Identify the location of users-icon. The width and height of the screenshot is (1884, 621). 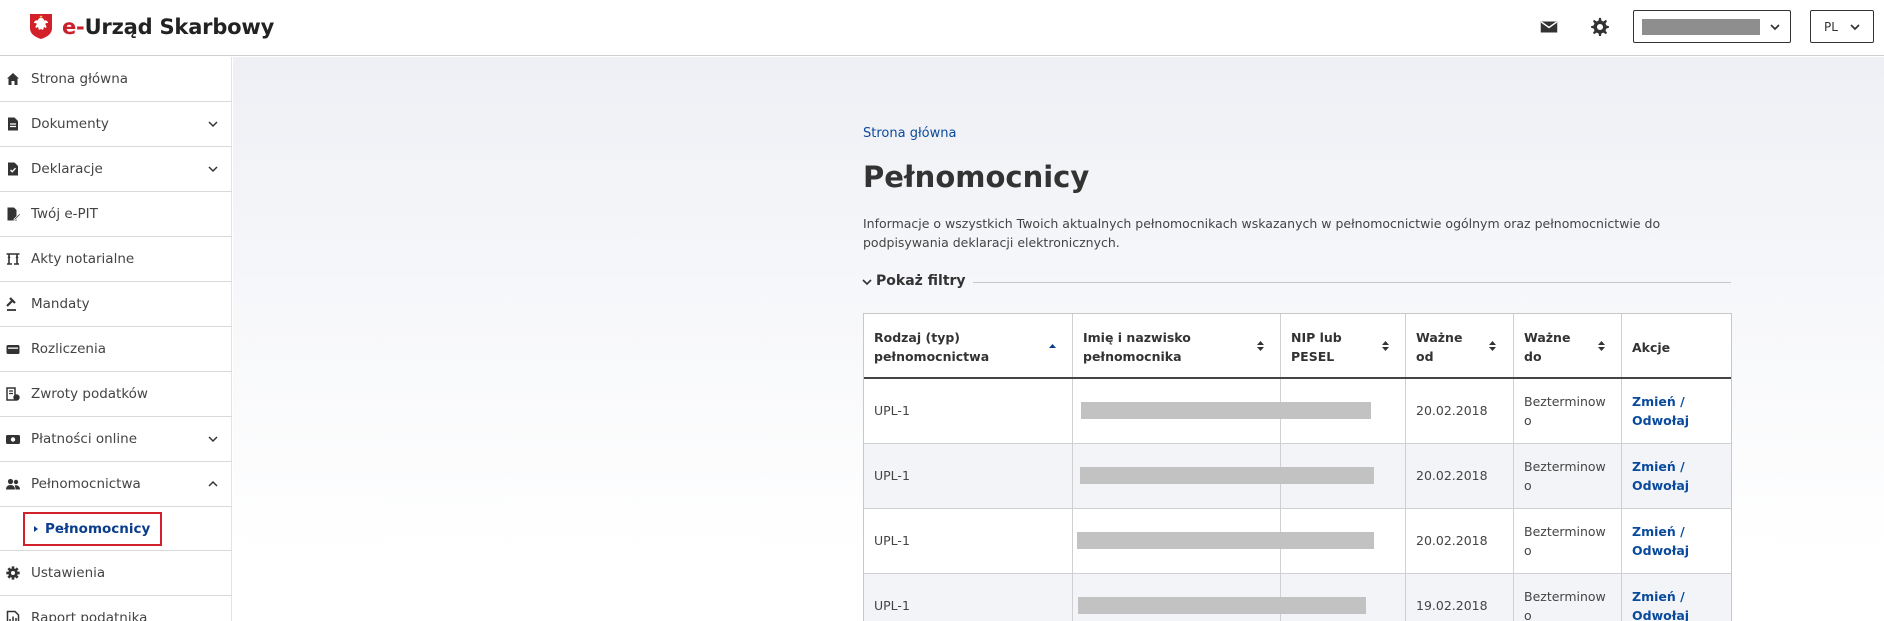
(13, 484).